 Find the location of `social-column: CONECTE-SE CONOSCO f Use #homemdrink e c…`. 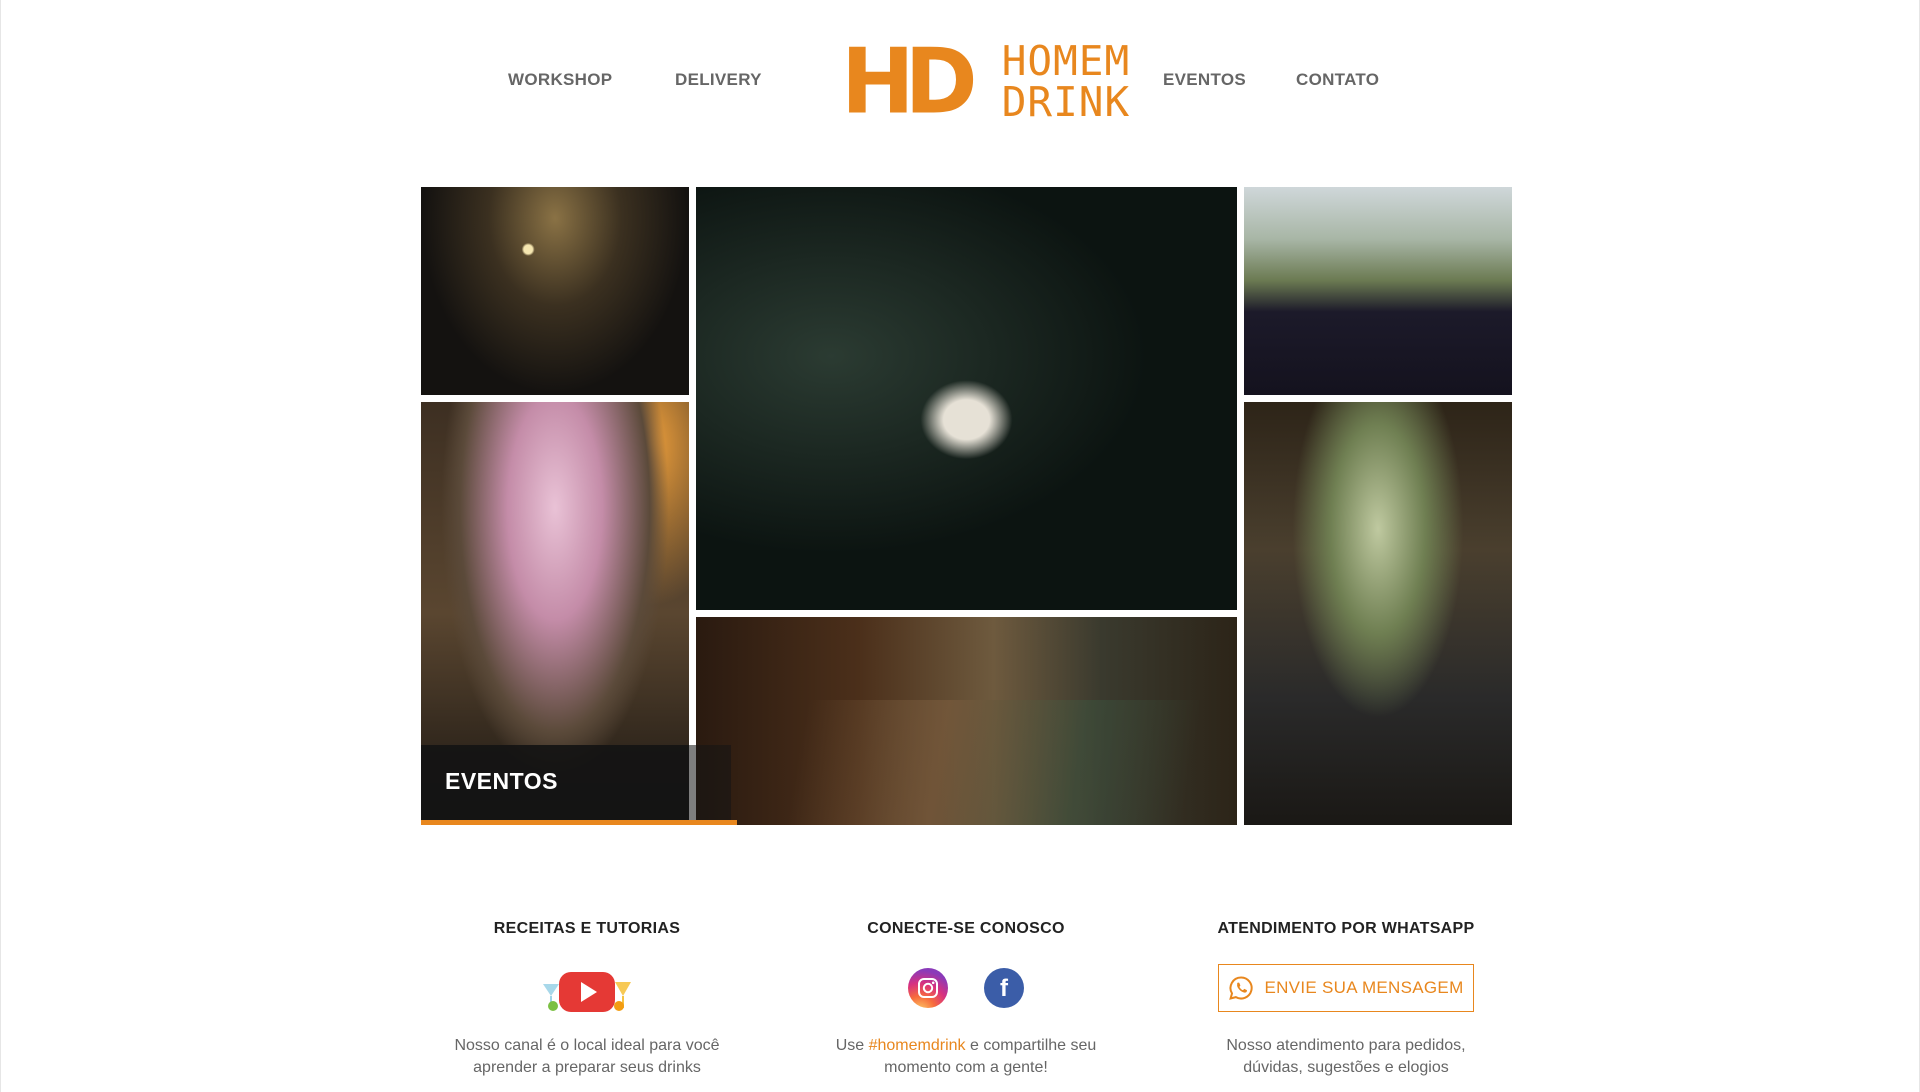

social-column: CONECTE-SE CONOSCO f Use #homemdrink e c… is located at coordinates (966, 998).